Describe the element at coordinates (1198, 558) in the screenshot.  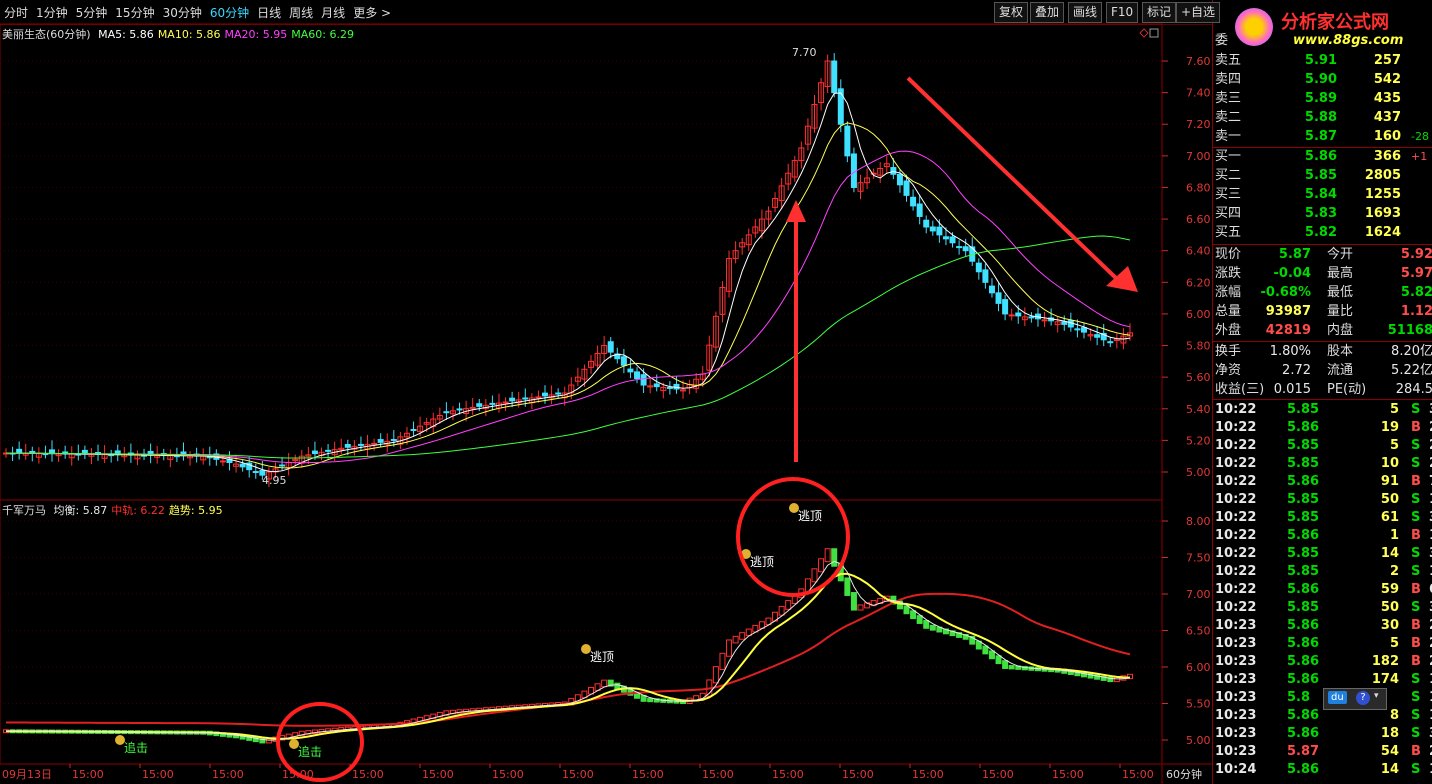
I see `indicator-axis-label: 7.50` at that location.